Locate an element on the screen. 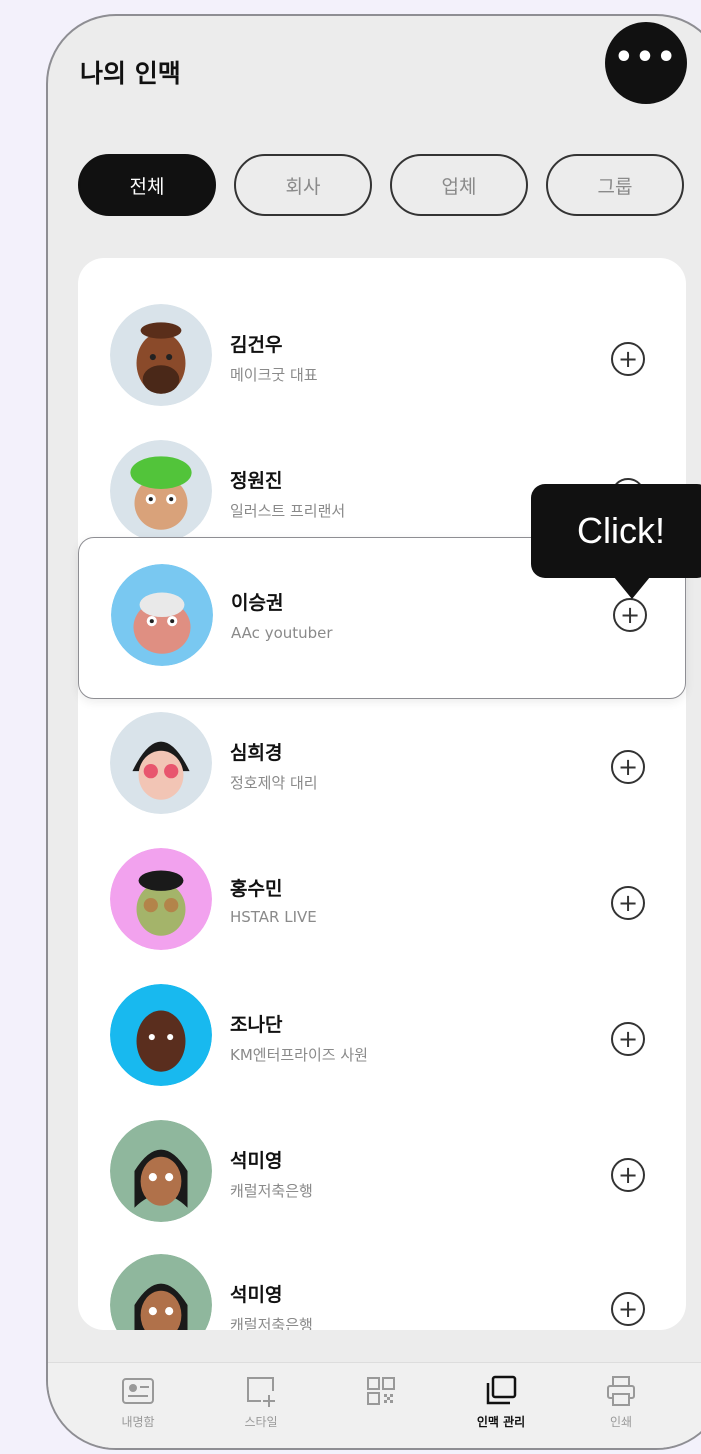 This screenshot has width=701, height=1454. contact-subtitle: KM엔터프라이즈 사원 is located at coordinates (299, 1055).